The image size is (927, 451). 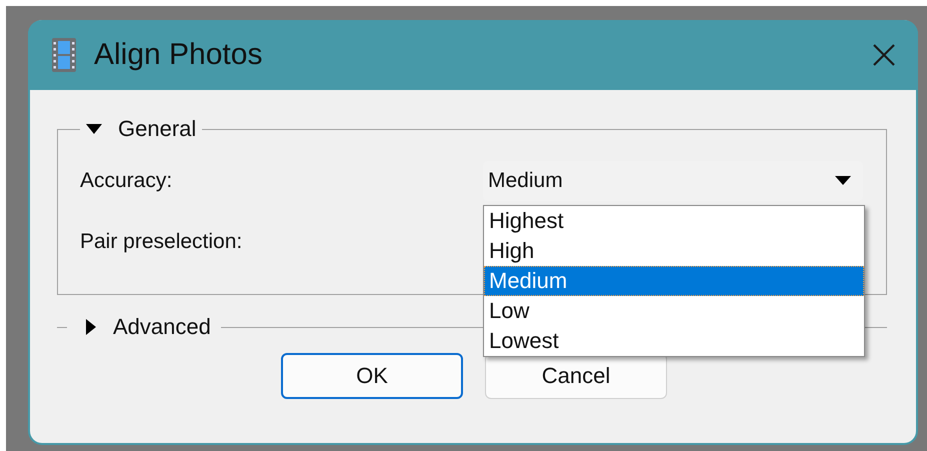 What do you see at coordinates (674, 221) in the screenshot?
I see `dropdown-option: Highest` at bounding box center [674, 221].